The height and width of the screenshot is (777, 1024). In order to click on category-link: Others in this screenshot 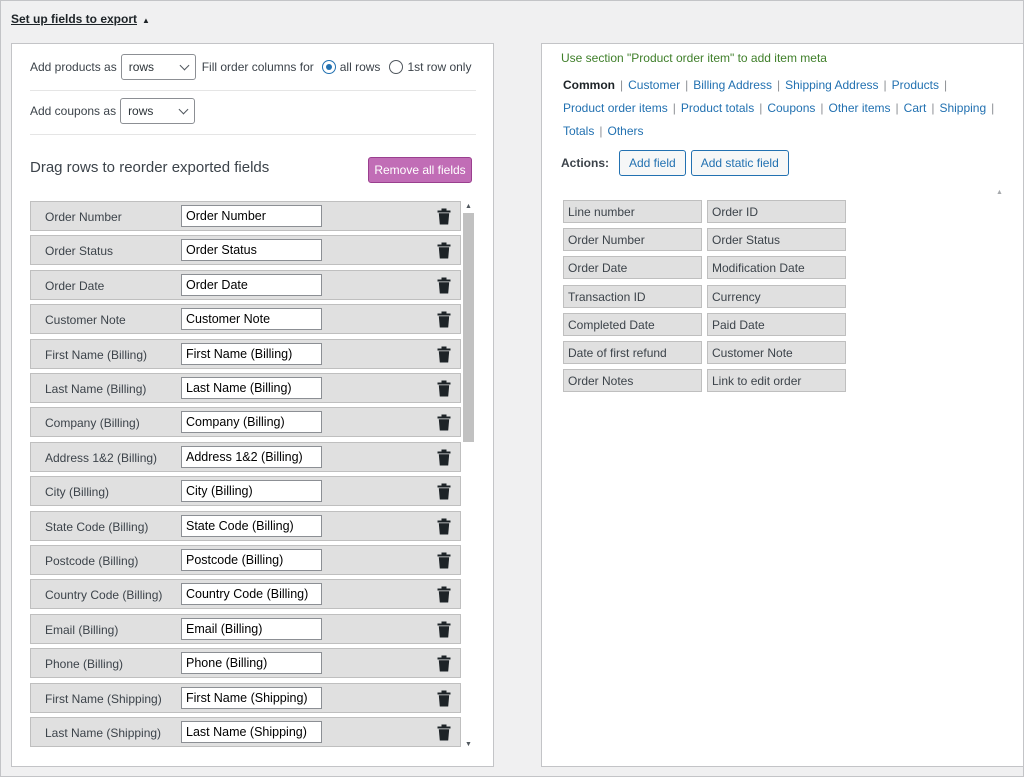, I will do `click(625, 131)`.